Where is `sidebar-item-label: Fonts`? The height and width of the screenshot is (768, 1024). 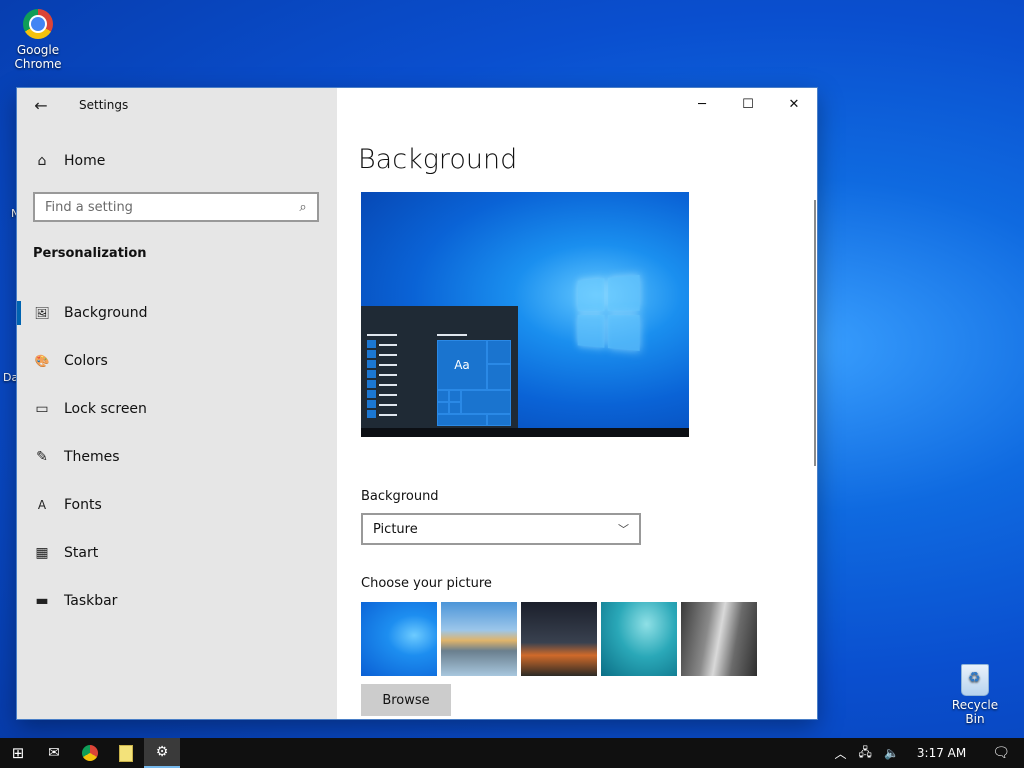 sidebar-item-label: Fonts is located at coordinates (83, 505).